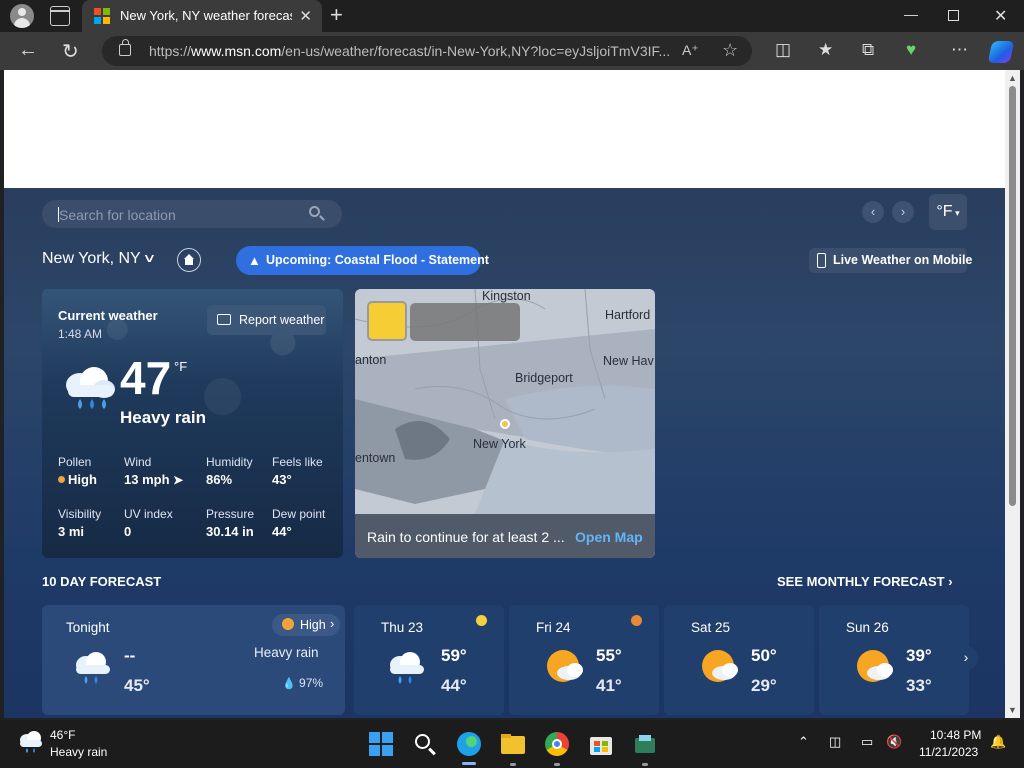 This screenshot has width=1024, height=768. What do you see at coordinates (178, 480) in the screenshot?
I see `wind-direction-icon: ➤` at bounding box center [178, 480].